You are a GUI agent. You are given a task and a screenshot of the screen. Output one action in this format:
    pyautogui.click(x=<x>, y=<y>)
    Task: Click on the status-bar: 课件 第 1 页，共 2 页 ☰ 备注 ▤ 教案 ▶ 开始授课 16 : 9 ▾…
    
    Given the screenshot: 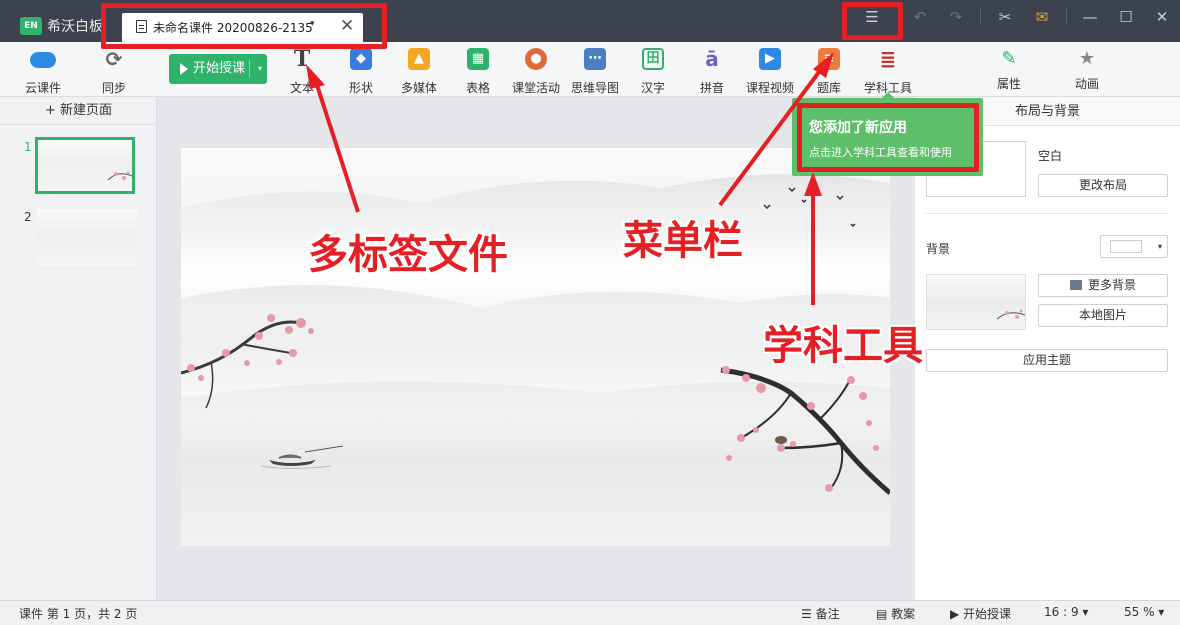 What is the action you would take?
    pyautogui.click(x=590, y=612)
    